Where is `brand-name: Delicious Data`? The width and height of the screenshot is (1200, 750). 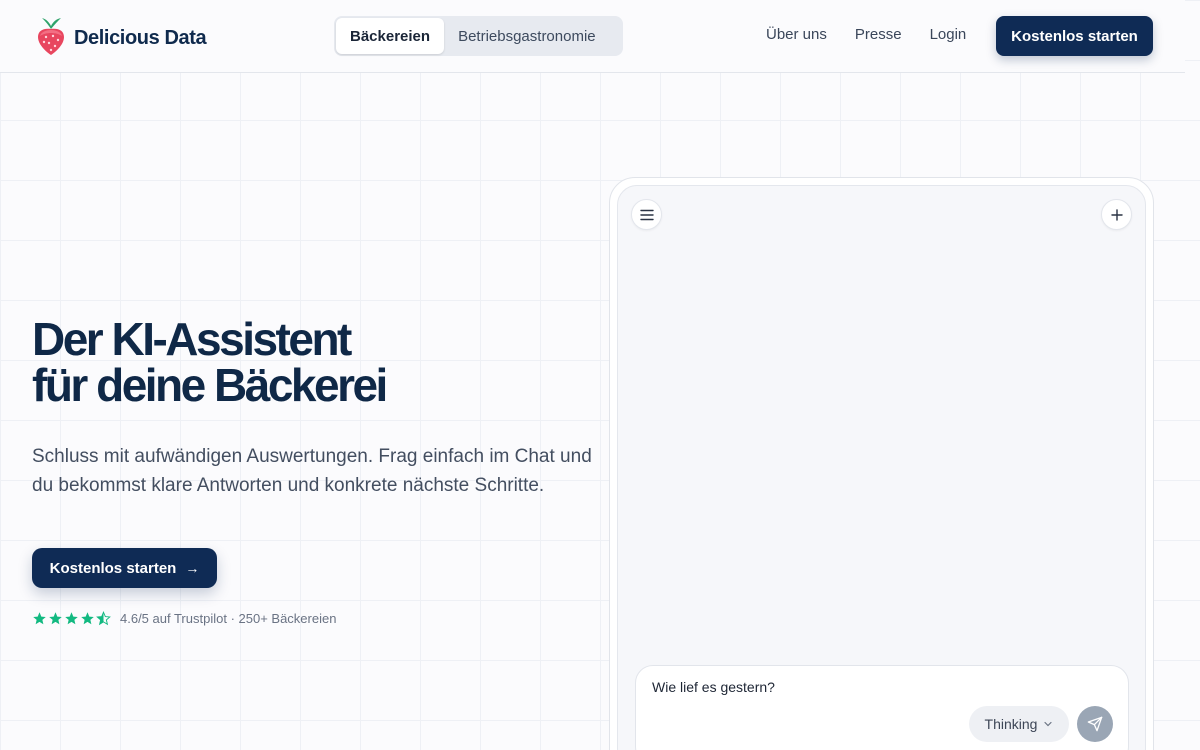 brand-name: Delicious Data is located at coordinates (140, 37).